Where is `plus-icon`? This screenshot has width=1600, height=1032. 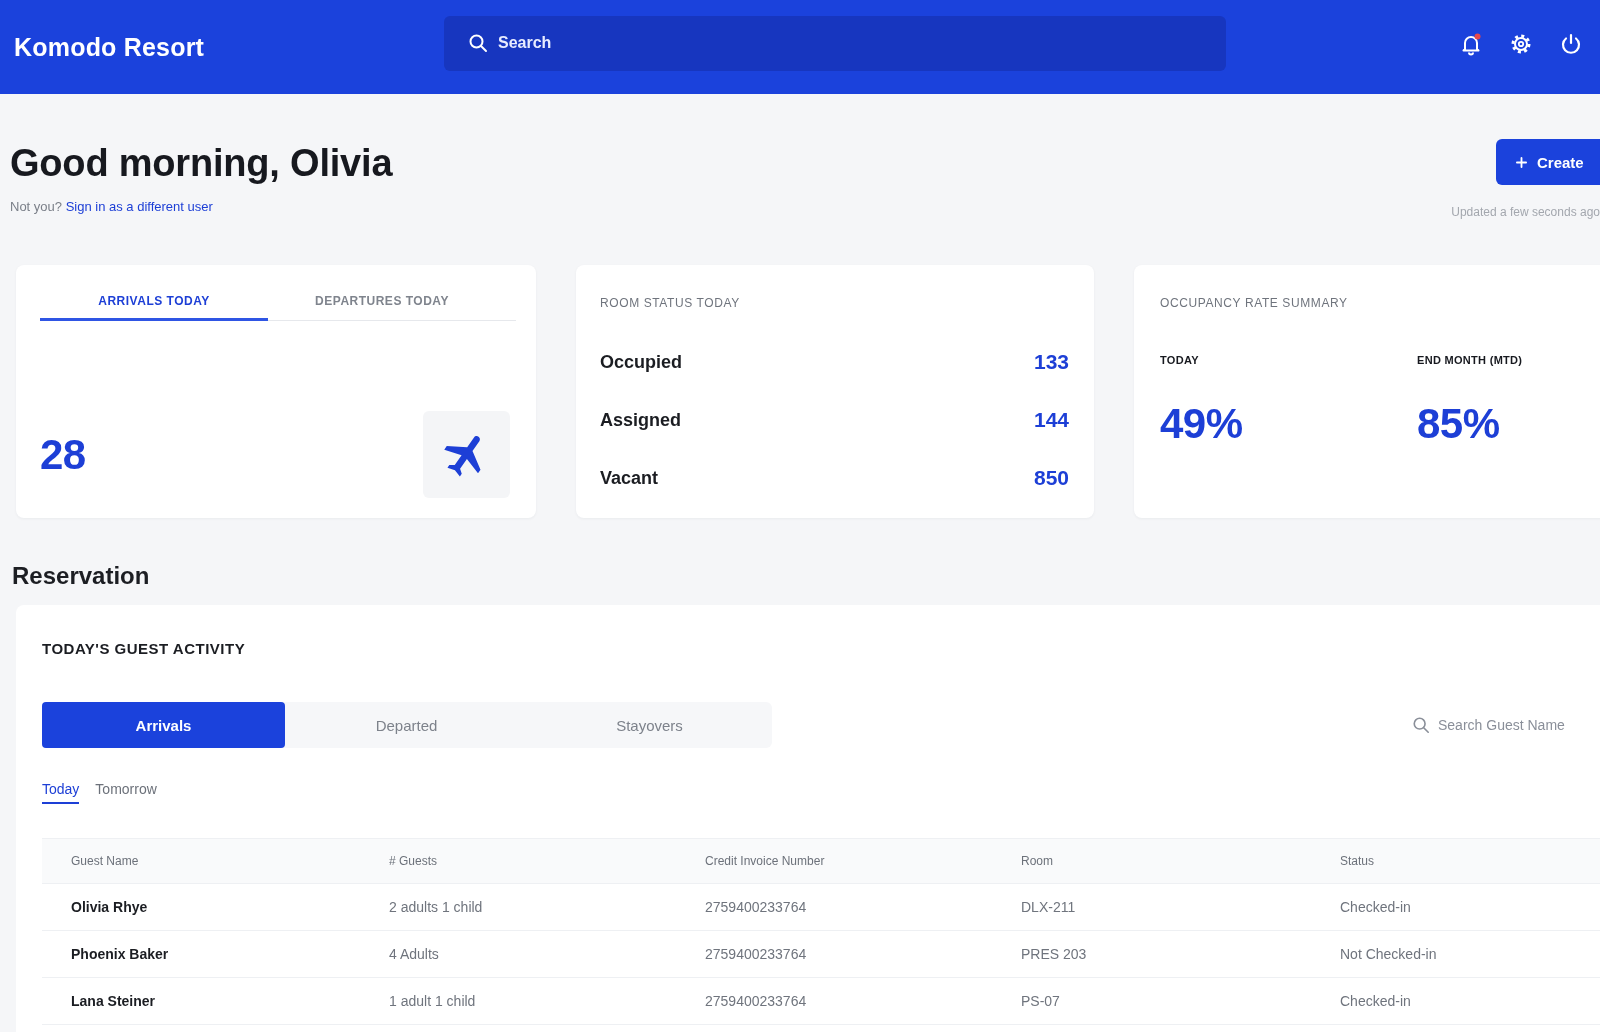
plus-icon is located at coordinates (1521, 162).